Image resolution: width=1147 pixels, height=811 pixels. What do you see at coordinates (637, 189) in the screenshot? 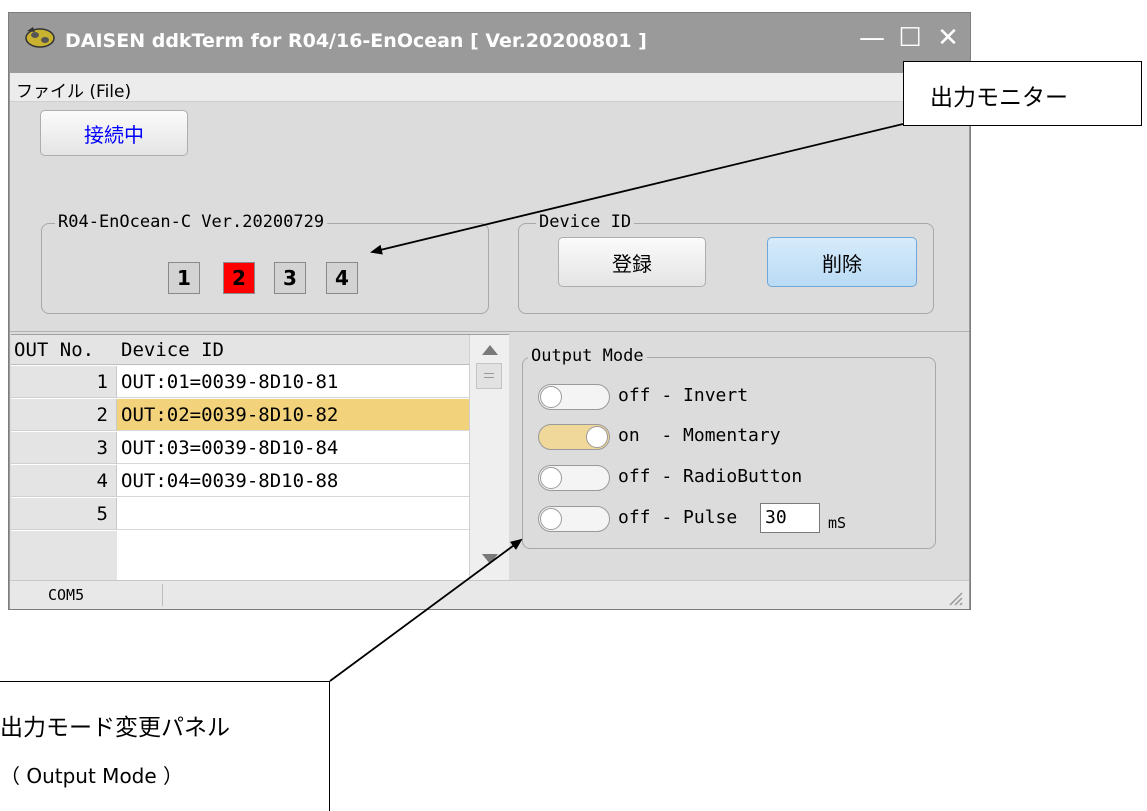
I see `monitor-arrow` at bounding box center [637, 189].